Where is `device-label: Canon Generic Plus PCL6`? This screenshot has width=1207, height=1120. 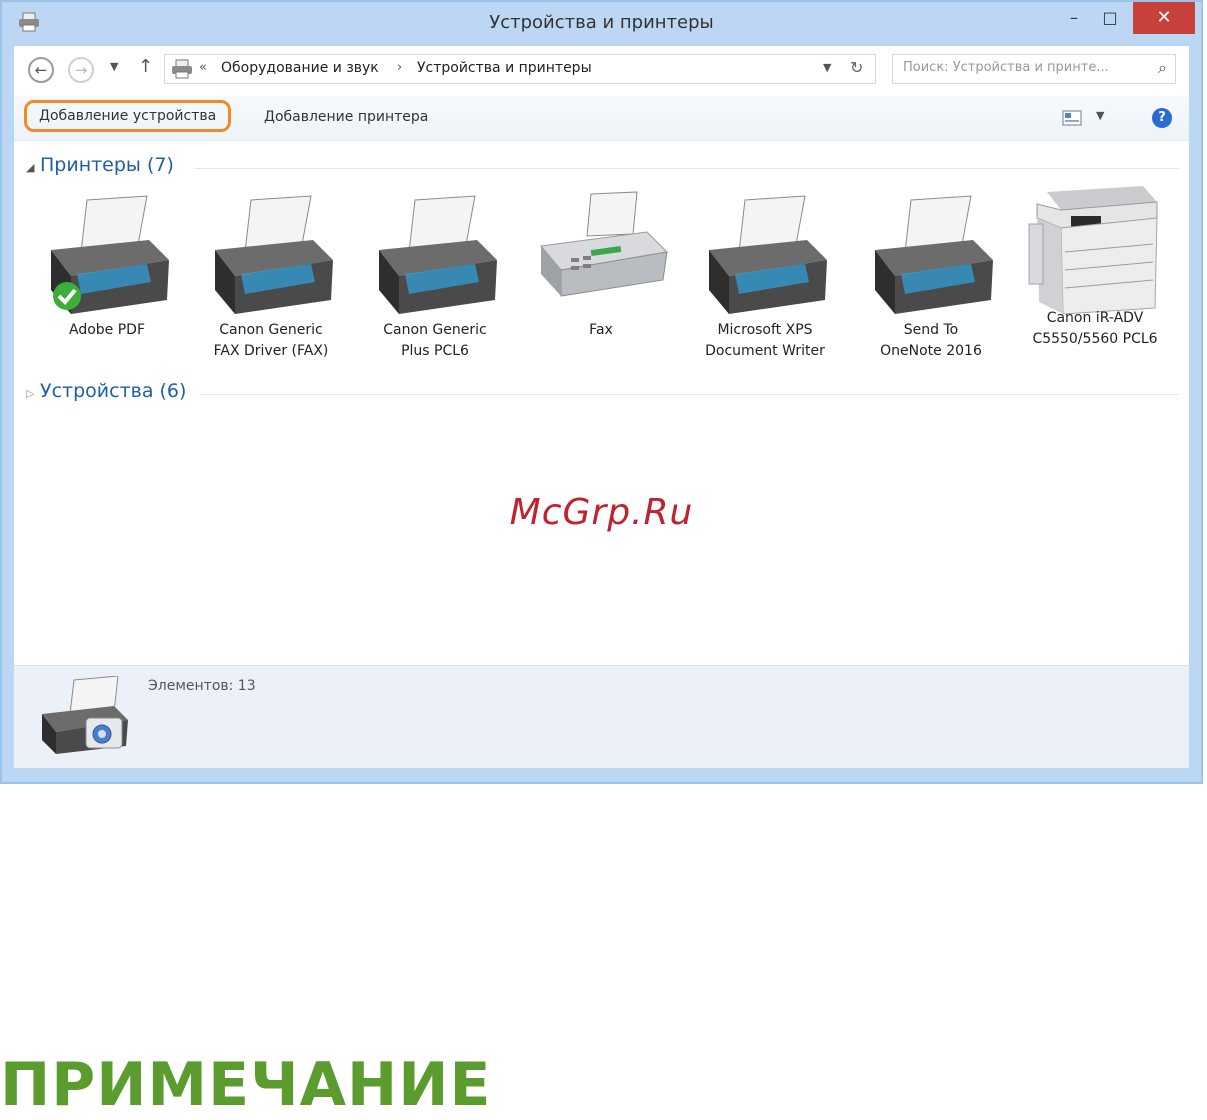
device-label: Canon Generic Plus PCL6 is located at coordinates (435, 340).